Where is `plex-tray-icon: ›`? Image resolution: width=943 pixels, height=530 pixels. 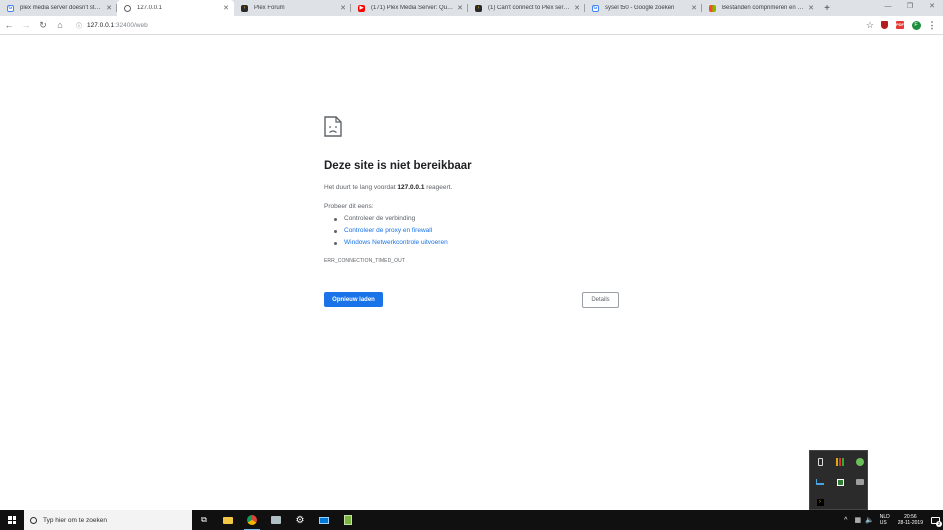 plex-tray-icon: › is located at coordinates (820, 502).